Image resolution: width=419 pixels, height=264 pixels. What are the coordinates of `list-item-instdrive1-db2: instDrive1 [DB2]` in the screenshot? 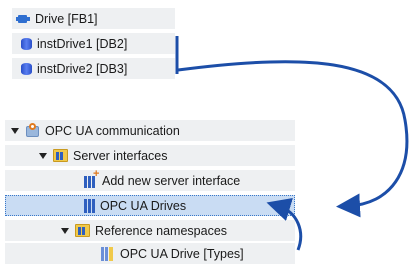 It's located at (93, 43).